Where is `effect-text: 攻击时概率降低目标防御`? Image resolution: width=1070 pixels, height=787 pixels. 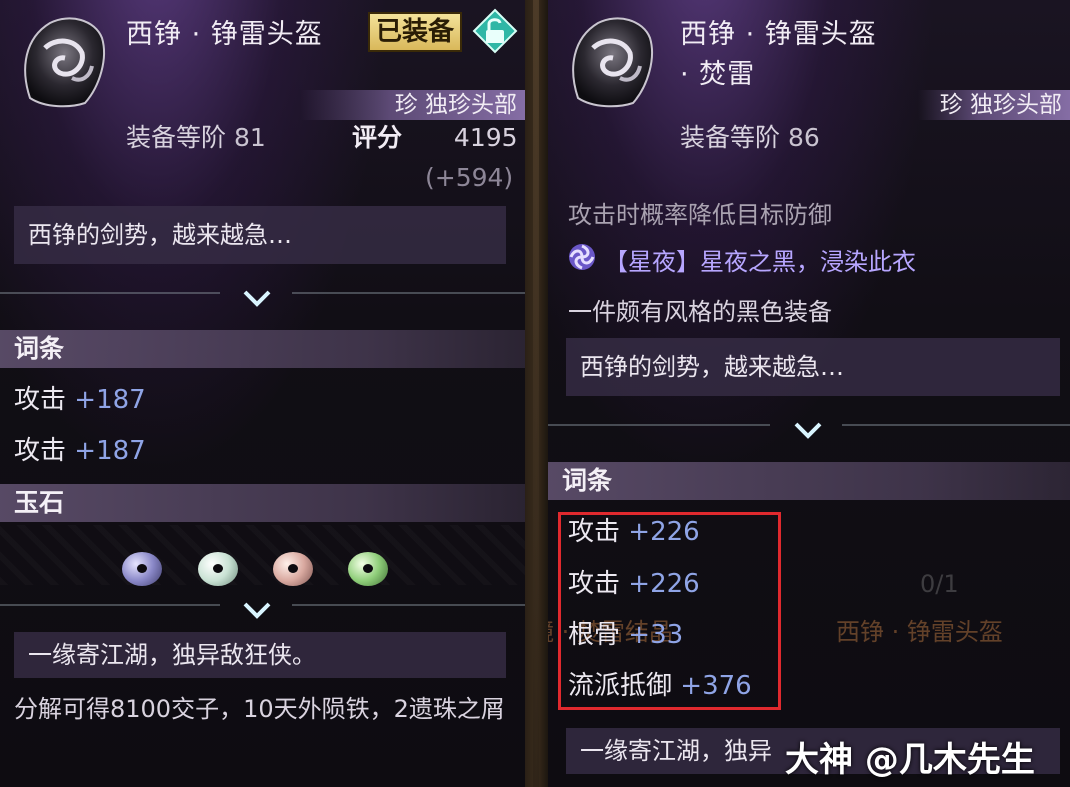
effect-text: 攻击时概率降低目标防御 is located at coordinates (700, 215).